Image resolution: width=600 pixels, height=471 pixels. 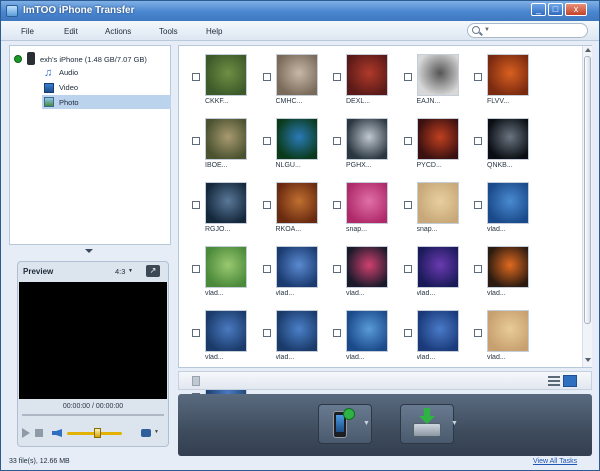 What do you see at coordinates (570, 381) in the screenshot?
I see `grid-view-icon` at bounding box center [570, 381].